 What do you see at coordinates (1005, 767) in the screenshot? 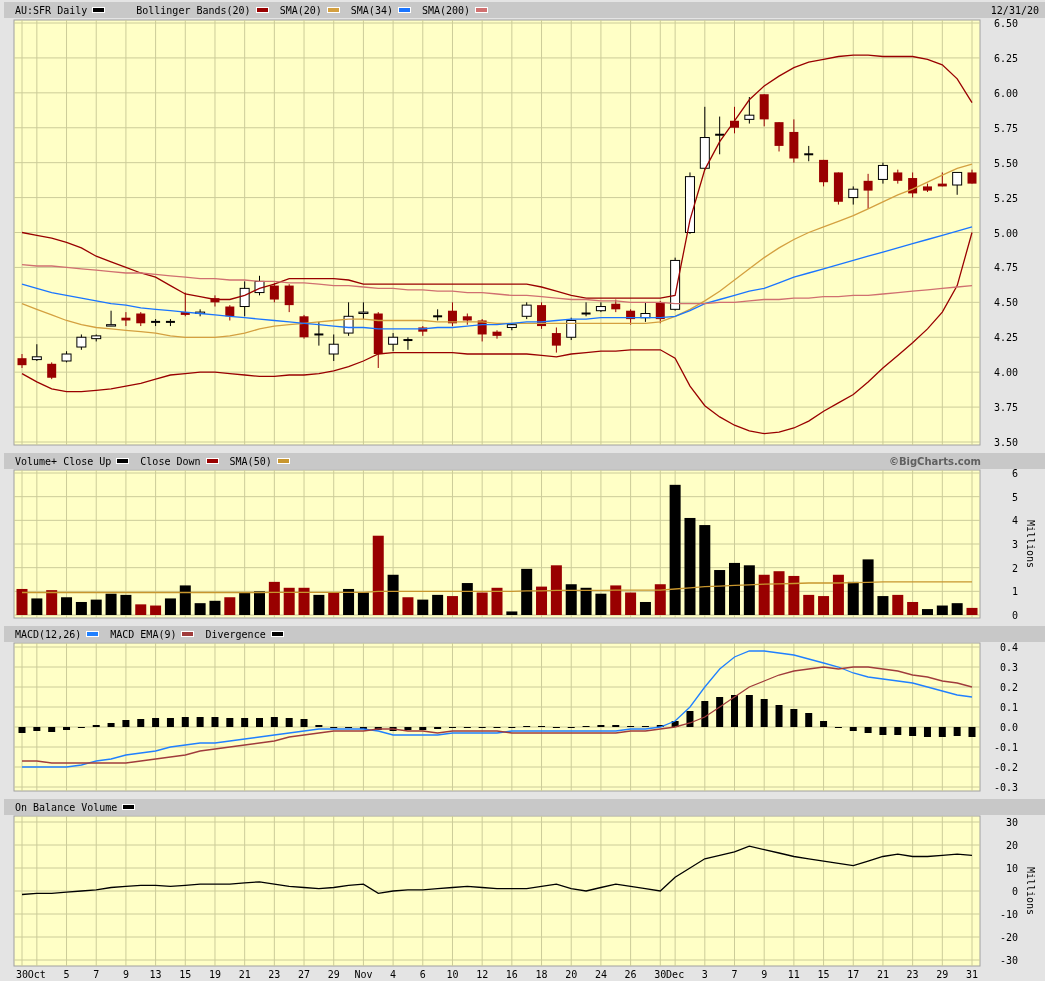
I see `axis-label: -0.2` at bounding box center [1005, 767].